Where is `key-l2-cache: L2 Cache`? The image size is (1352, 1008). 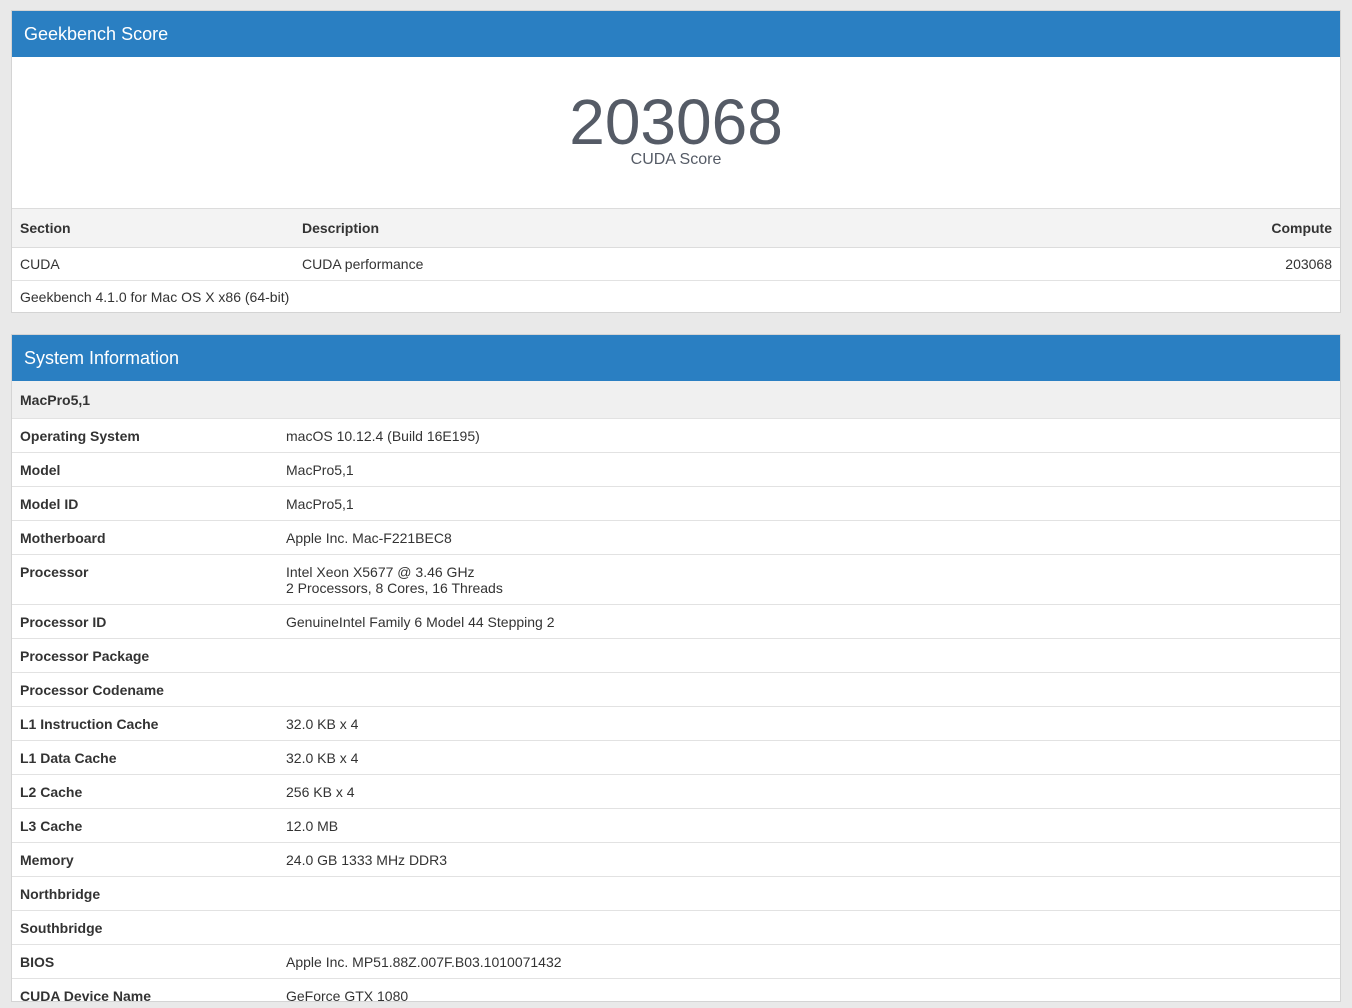
key-l2-cache: L2 Cache is located at coordinates (51, 791).